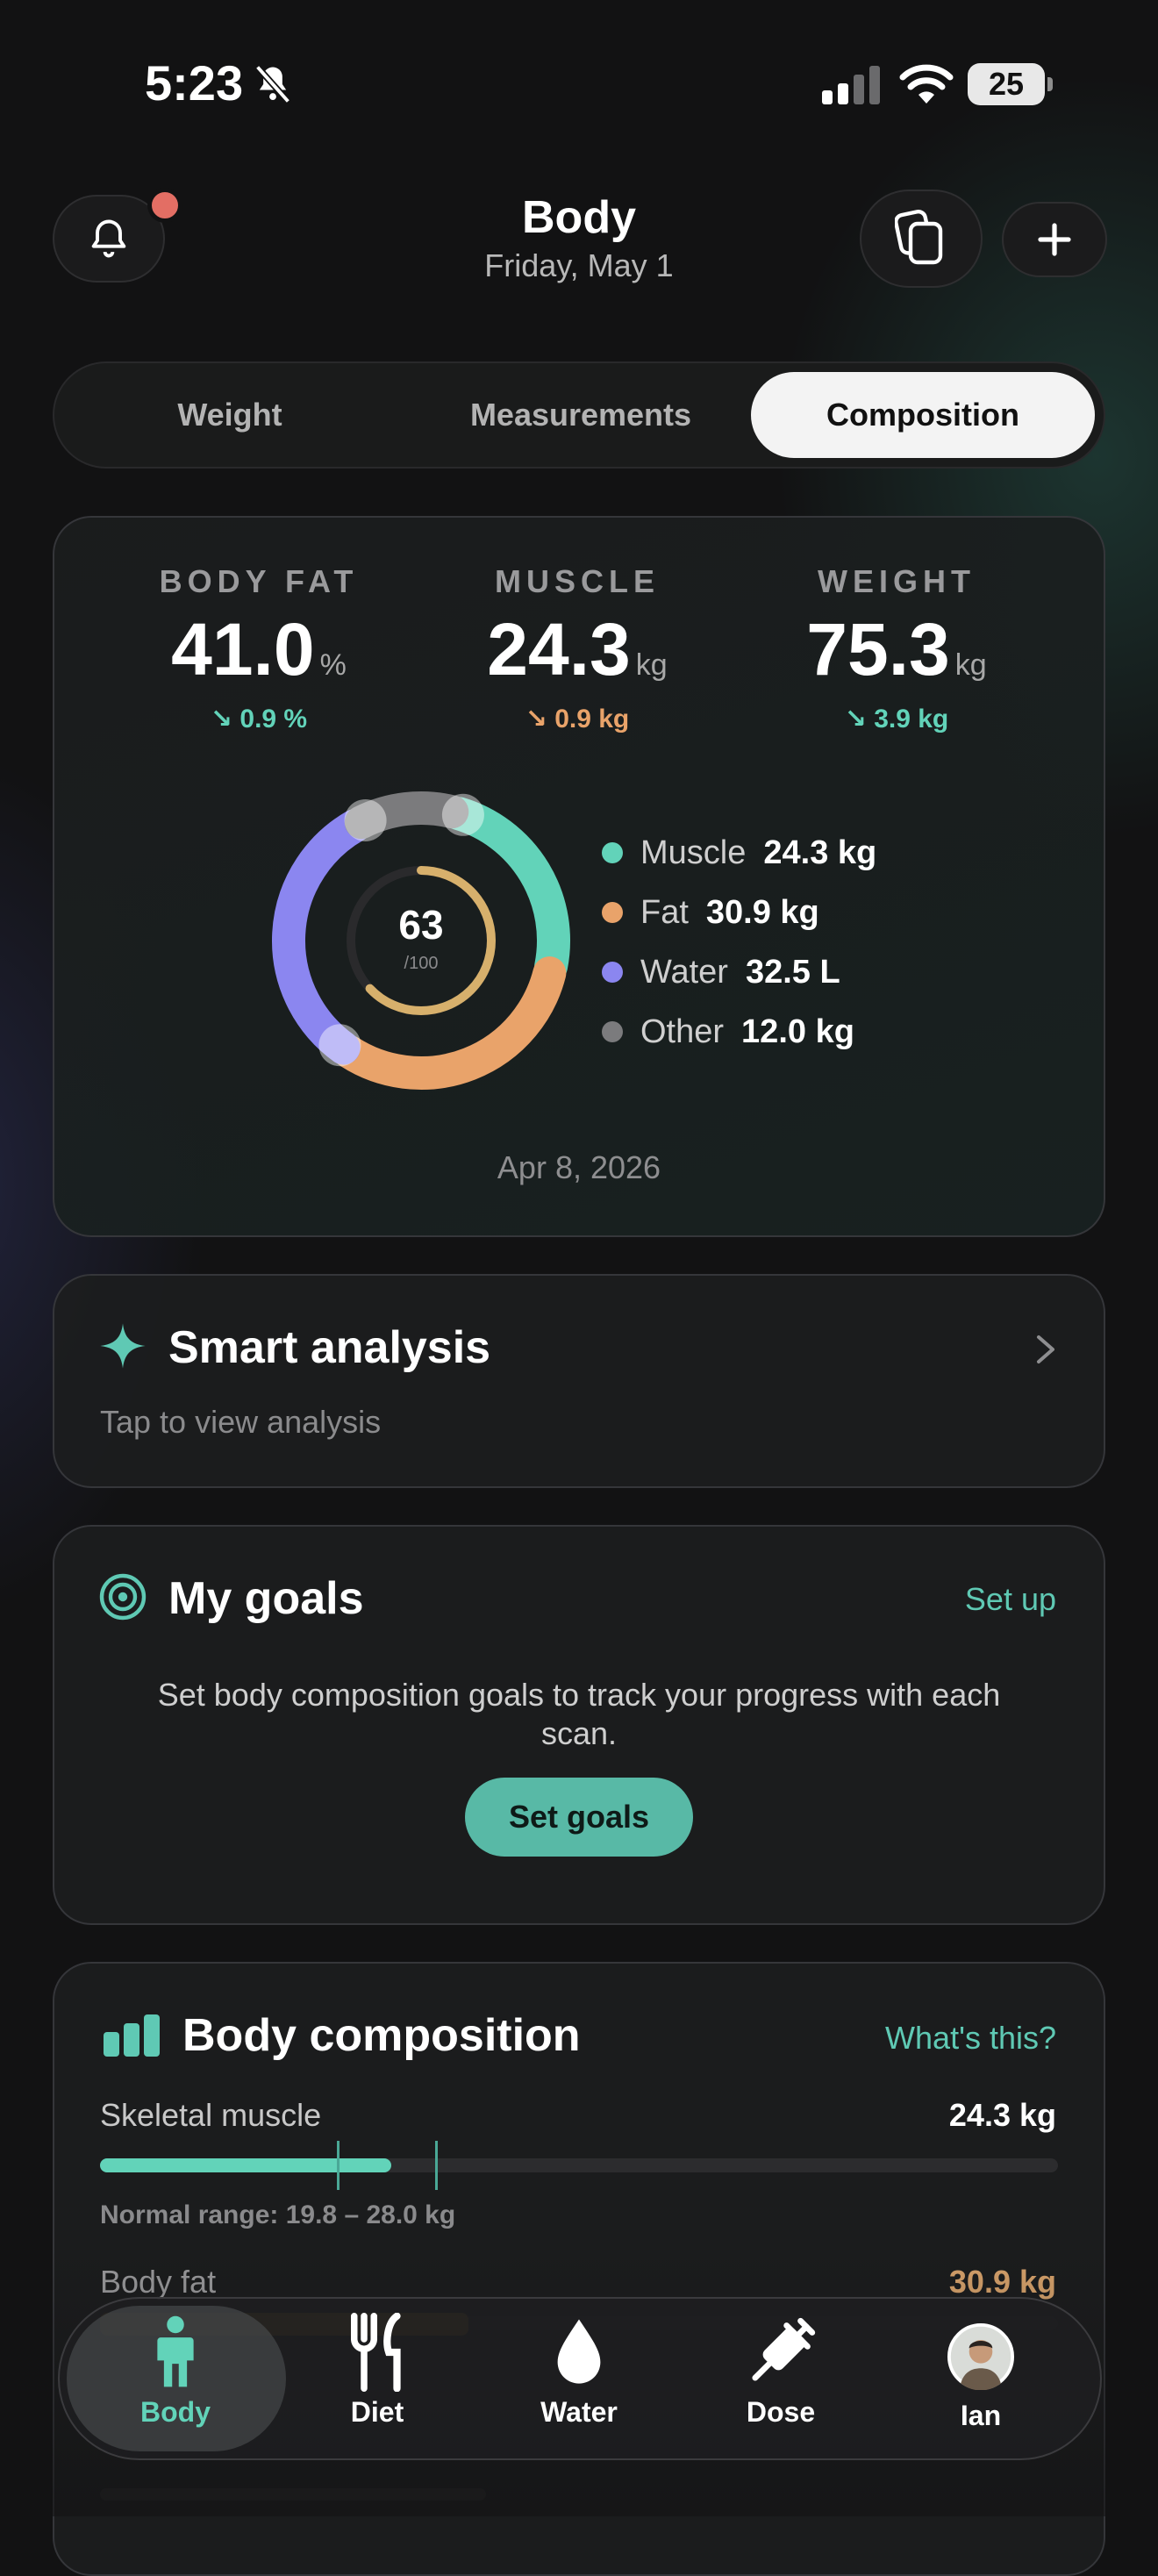  What do you see at coordinates (211, 2115) in the screenshot?
I see `skeletal-muscle-label: Skeletal muscle` at bounding box center [211, 2115].